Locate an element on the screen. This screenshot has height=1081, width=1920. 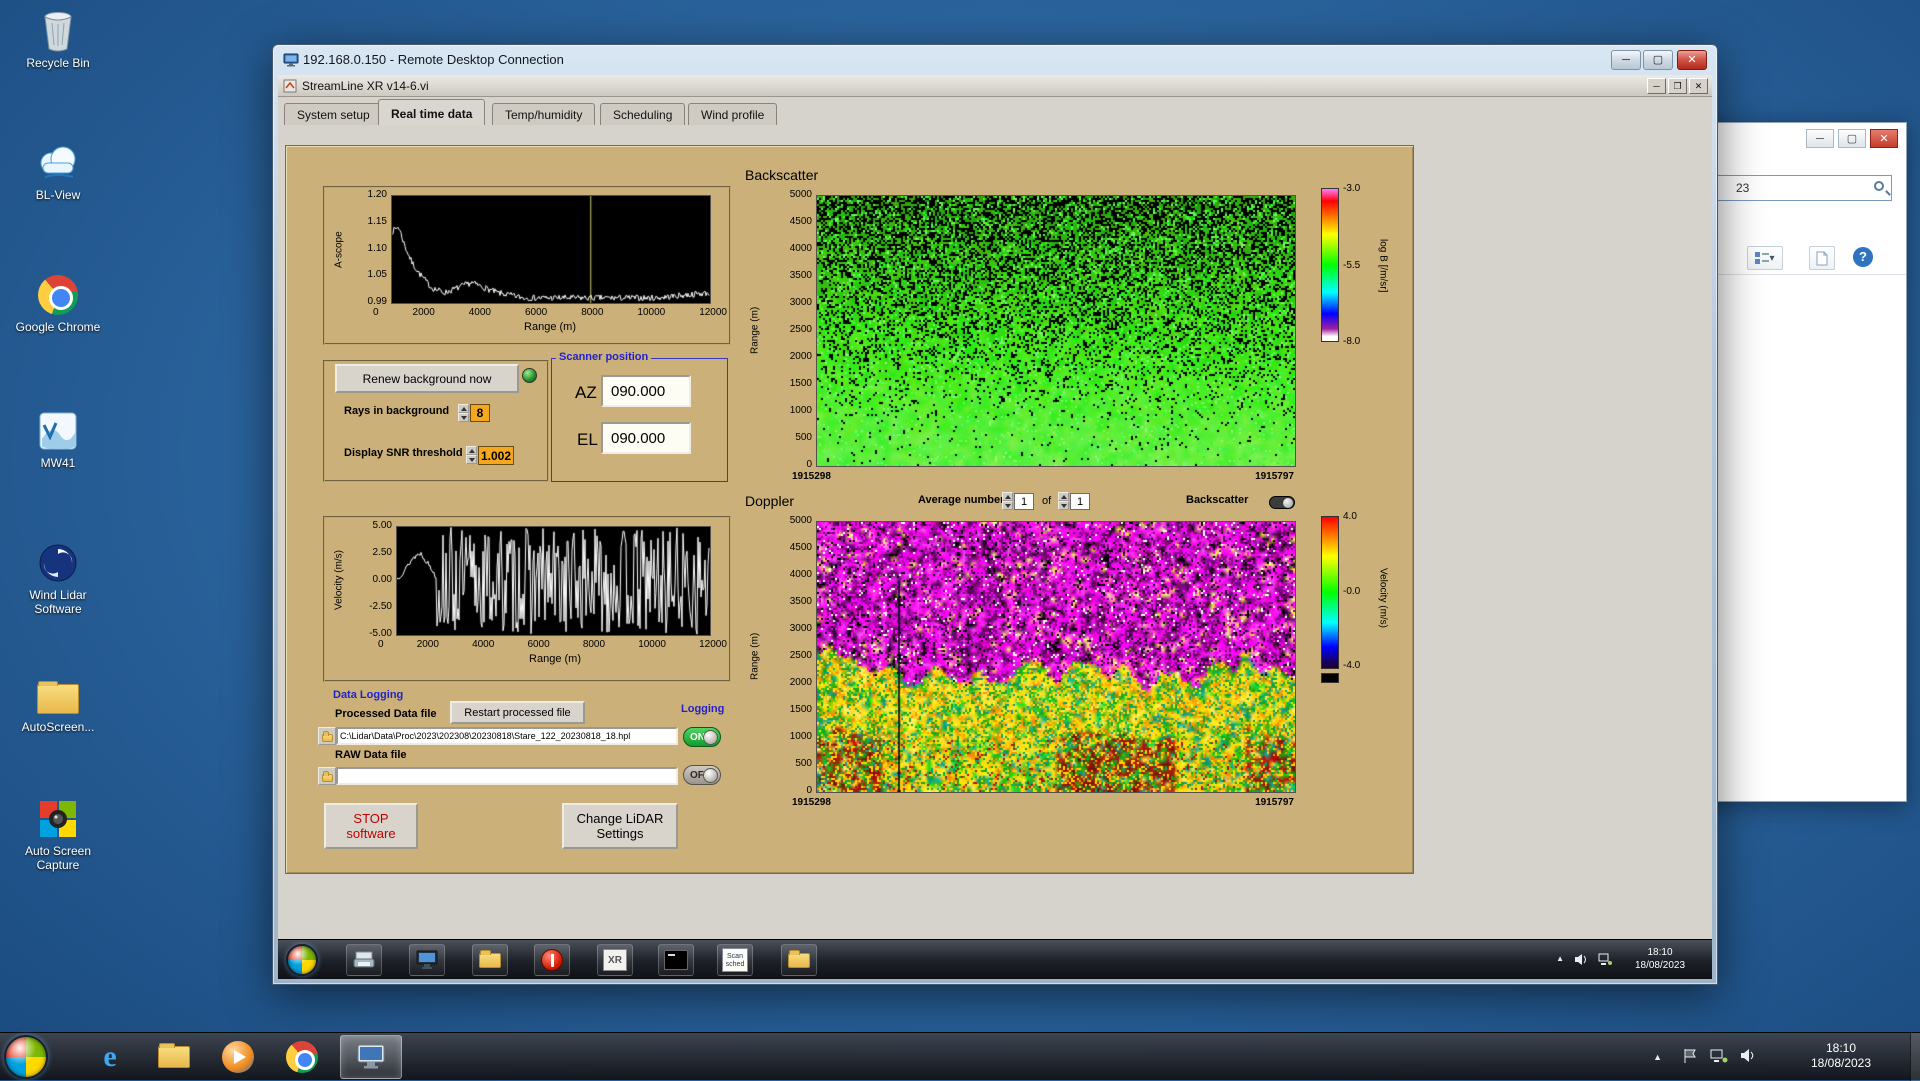
remote-taskbar-console is located at coordinates (676, 960).